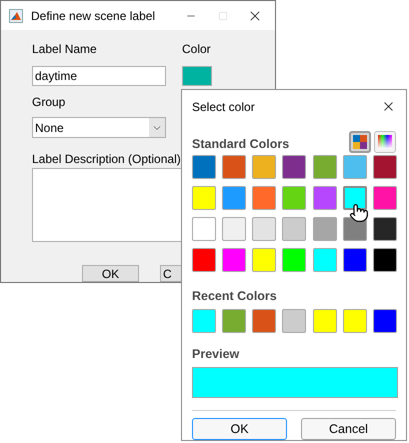 The image size is (409, 443). Describe the element at coordinates (99, 127) in the screenshot. I see `group-dropdown: None` at that location.